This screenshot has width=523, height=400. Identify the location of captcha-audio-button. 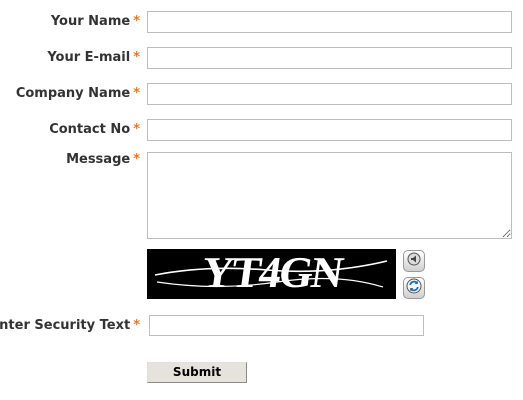
(414, 261).